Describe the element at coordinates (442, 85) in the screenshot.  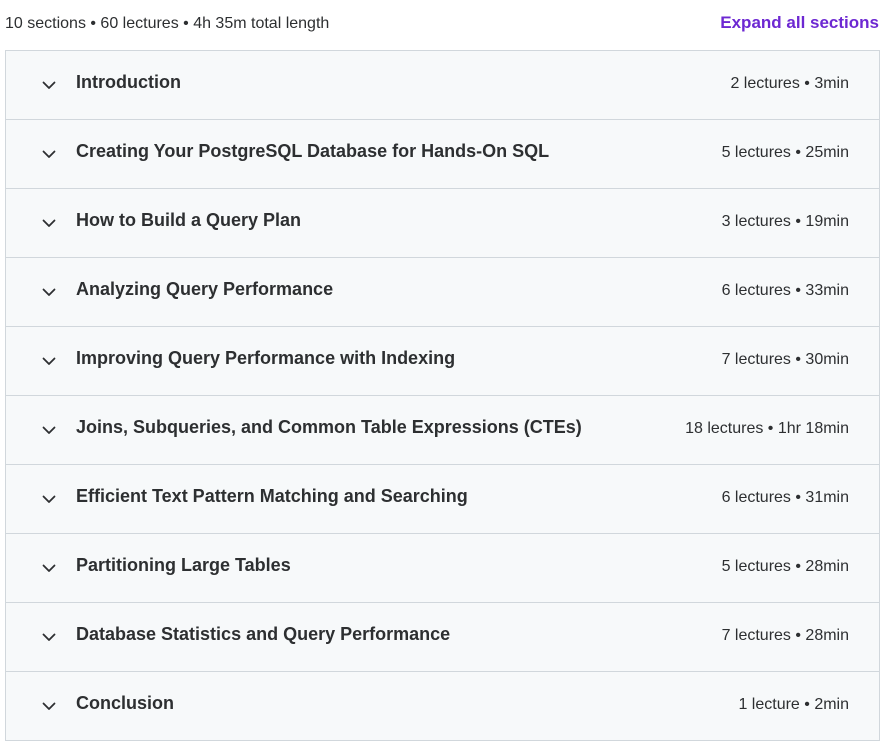
I see `section-row: Introduction 2 lectures • 3min` at that location.